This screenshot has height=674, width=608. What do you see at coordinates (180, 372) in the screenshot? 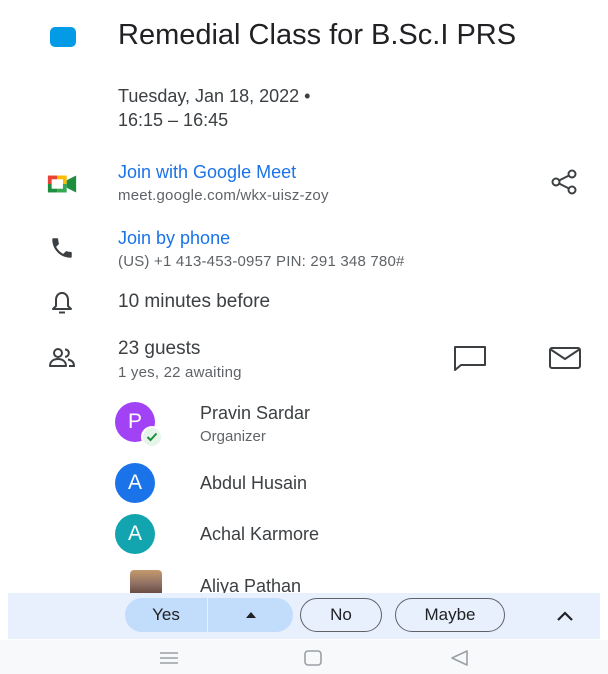
I see `guest-response-summary: 1 yes, 22 awaiting` at bounding box center [180, 372].